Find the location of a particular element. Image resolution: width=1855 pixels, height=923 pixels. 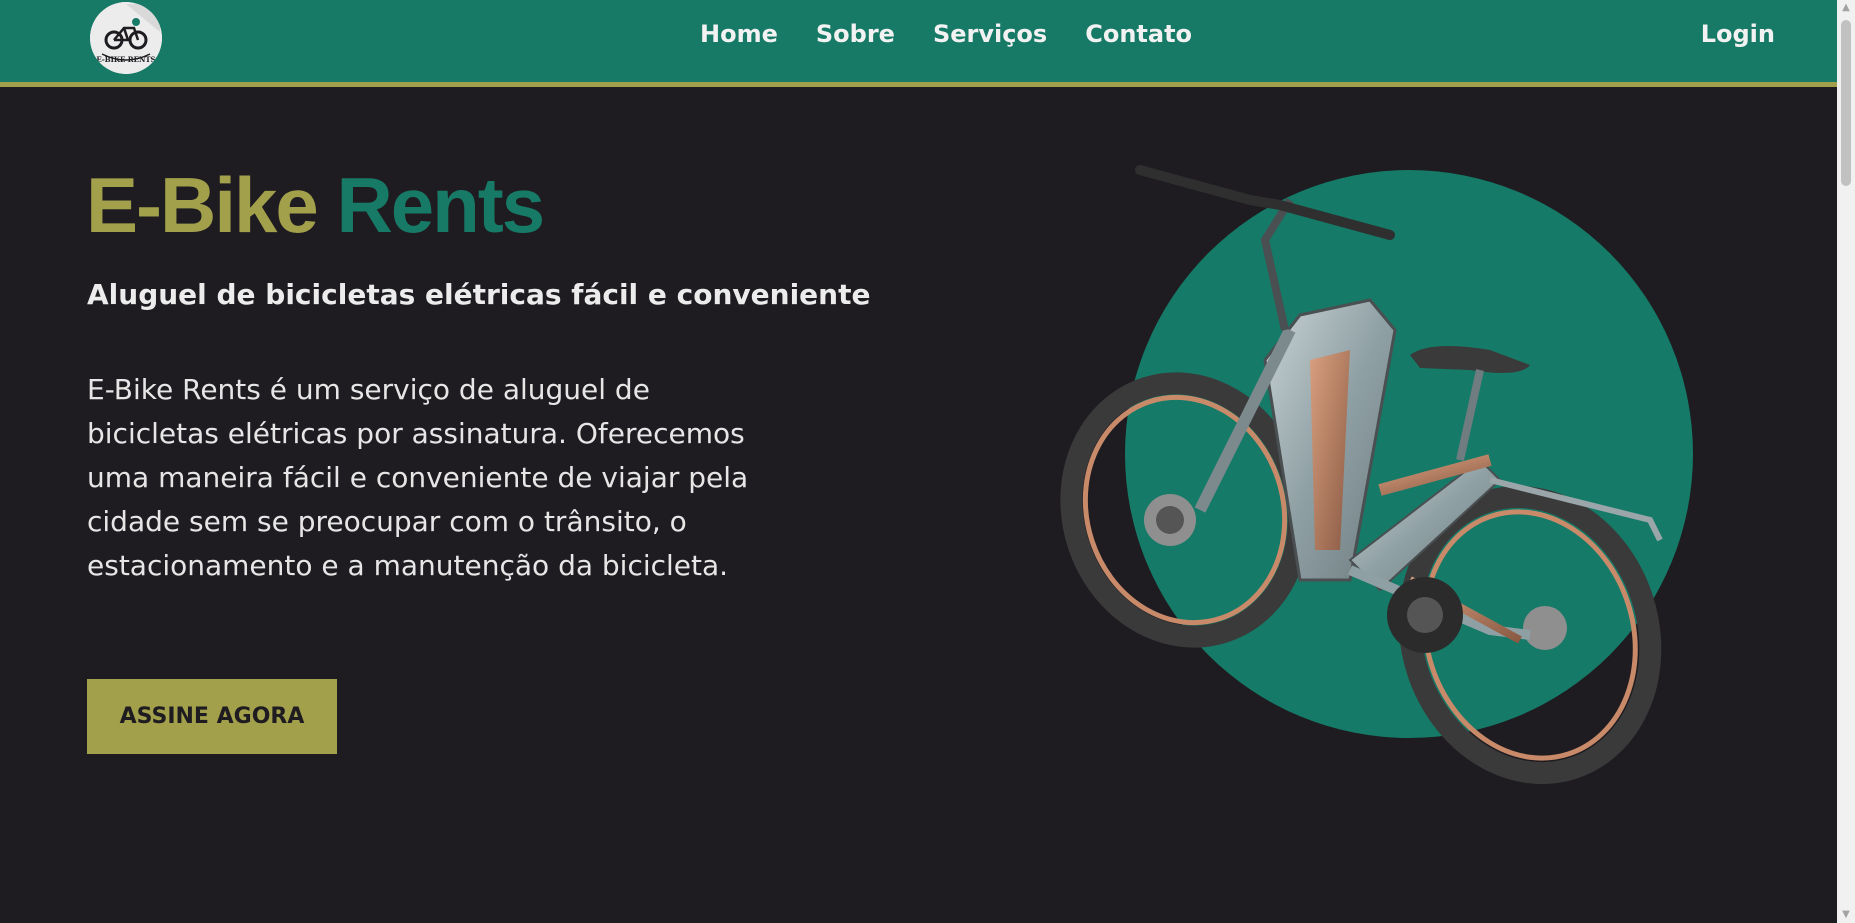

nav-link-sobre: Sobre is located at coordinates (855, 34).